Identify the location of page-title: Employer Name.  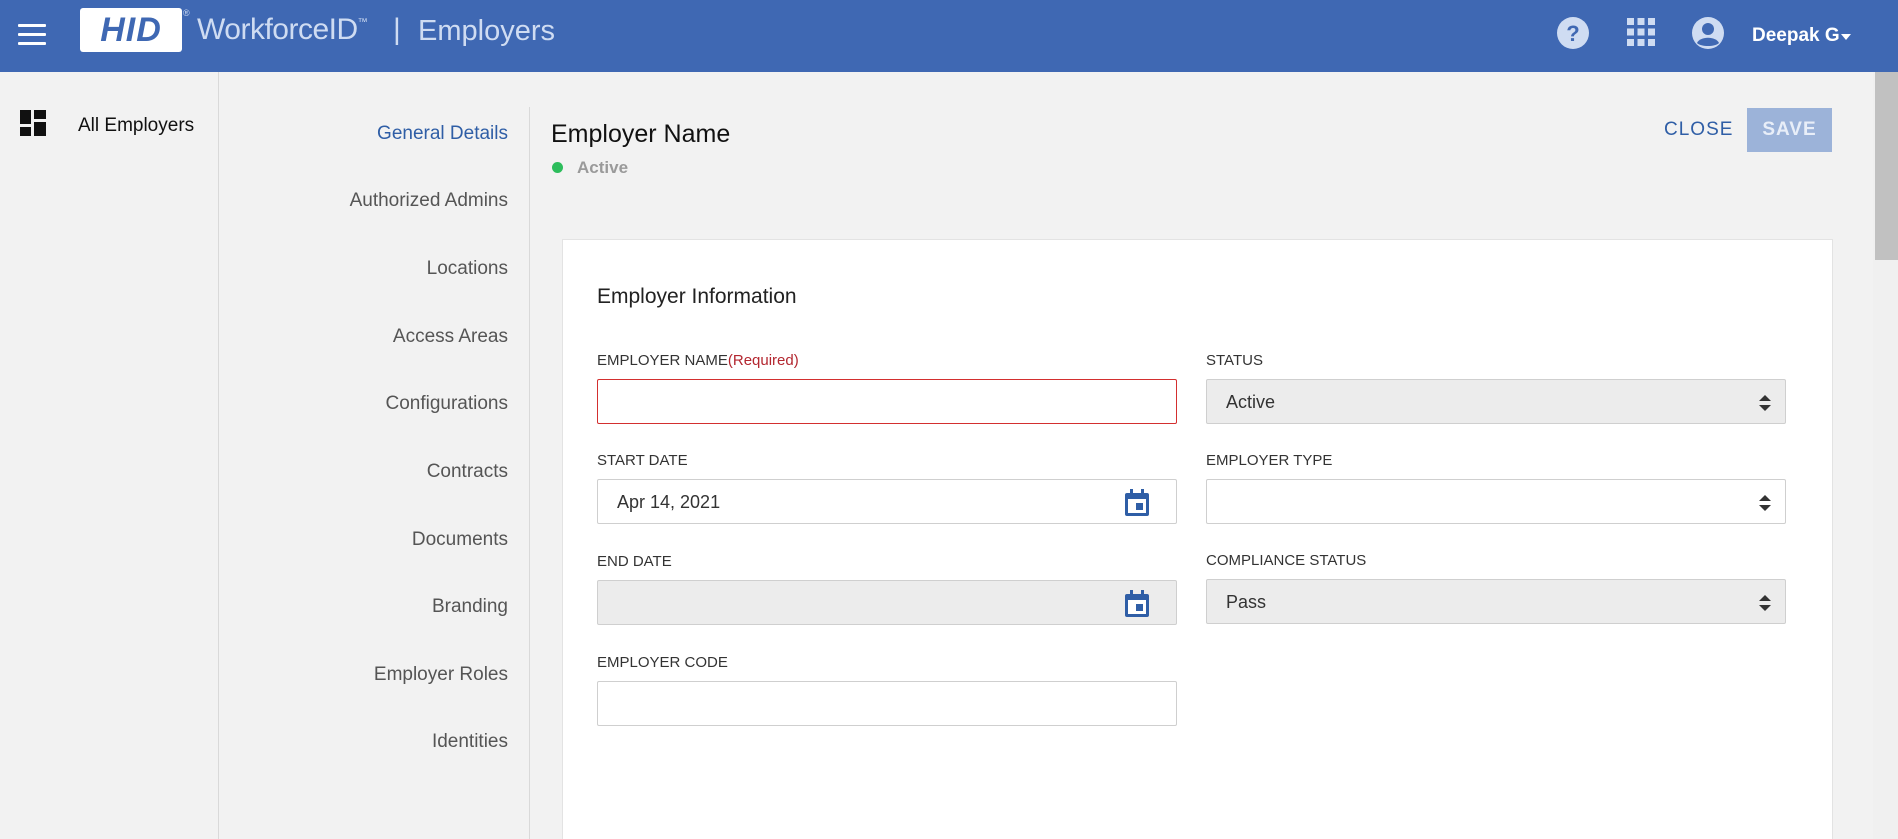
(641, 134).